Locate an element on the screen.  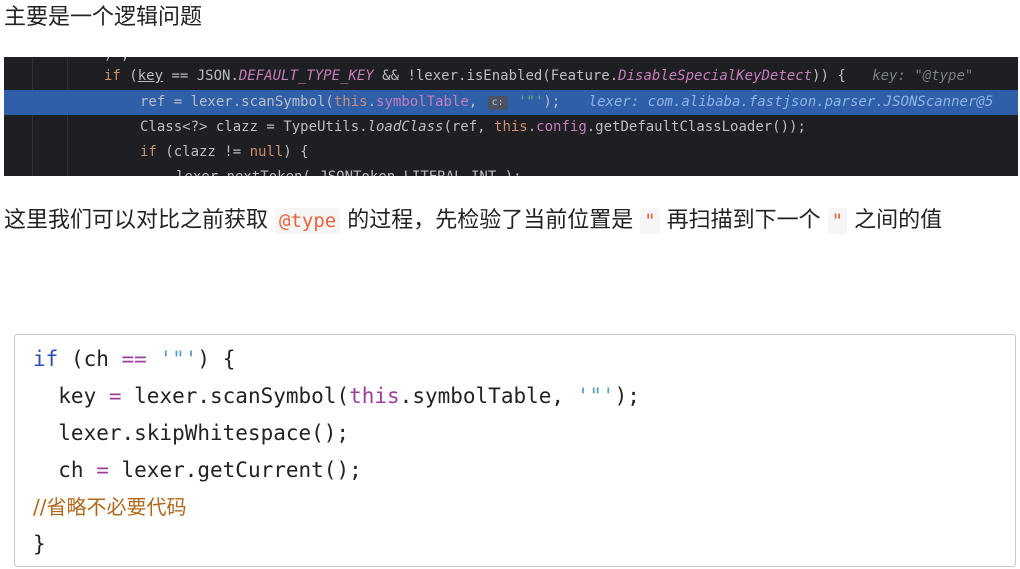
code-text: lexer.getCurrent(); is located at coordinates (235, 470).